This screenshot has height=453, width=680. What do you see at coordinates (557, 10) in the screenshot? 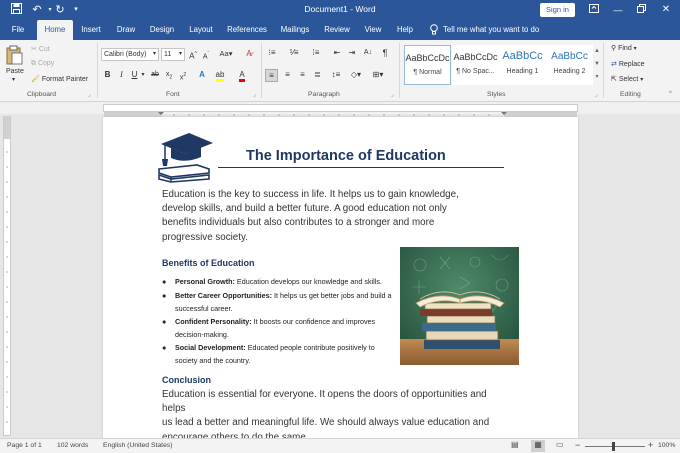
I see `sign-in-button: Sign in` at bounding box center [557, 10].